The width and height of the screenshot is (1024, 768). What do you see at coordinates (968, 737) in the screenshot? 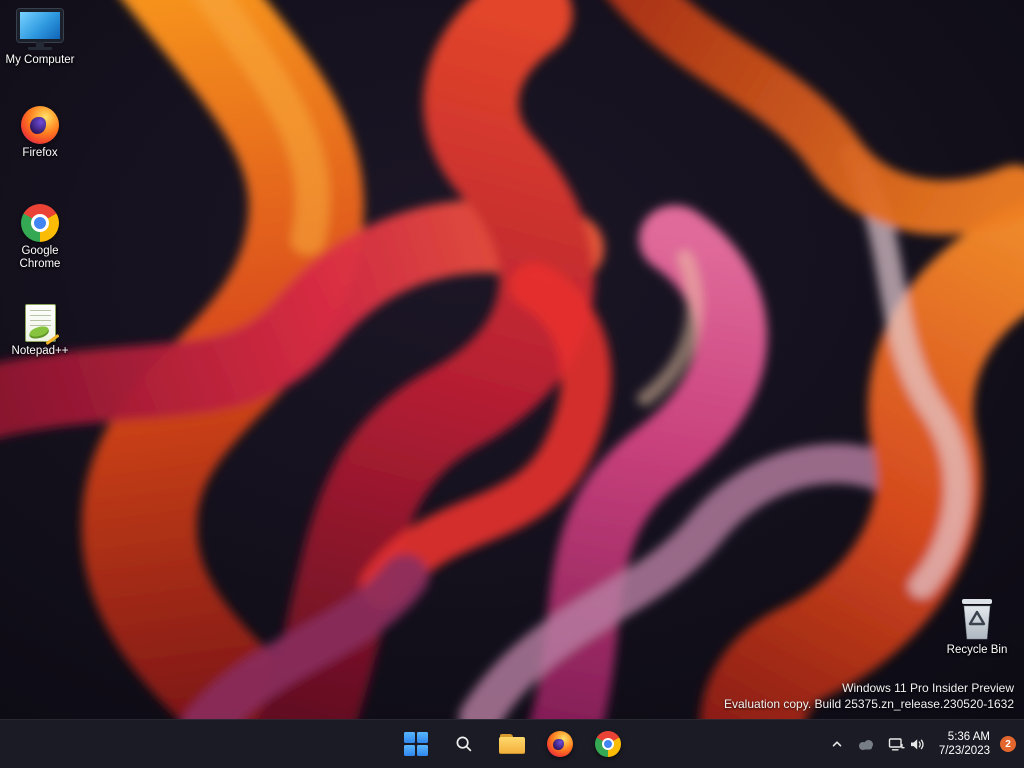
I see `clock-time: 5:36 AM` at bounding box center [968, 737].